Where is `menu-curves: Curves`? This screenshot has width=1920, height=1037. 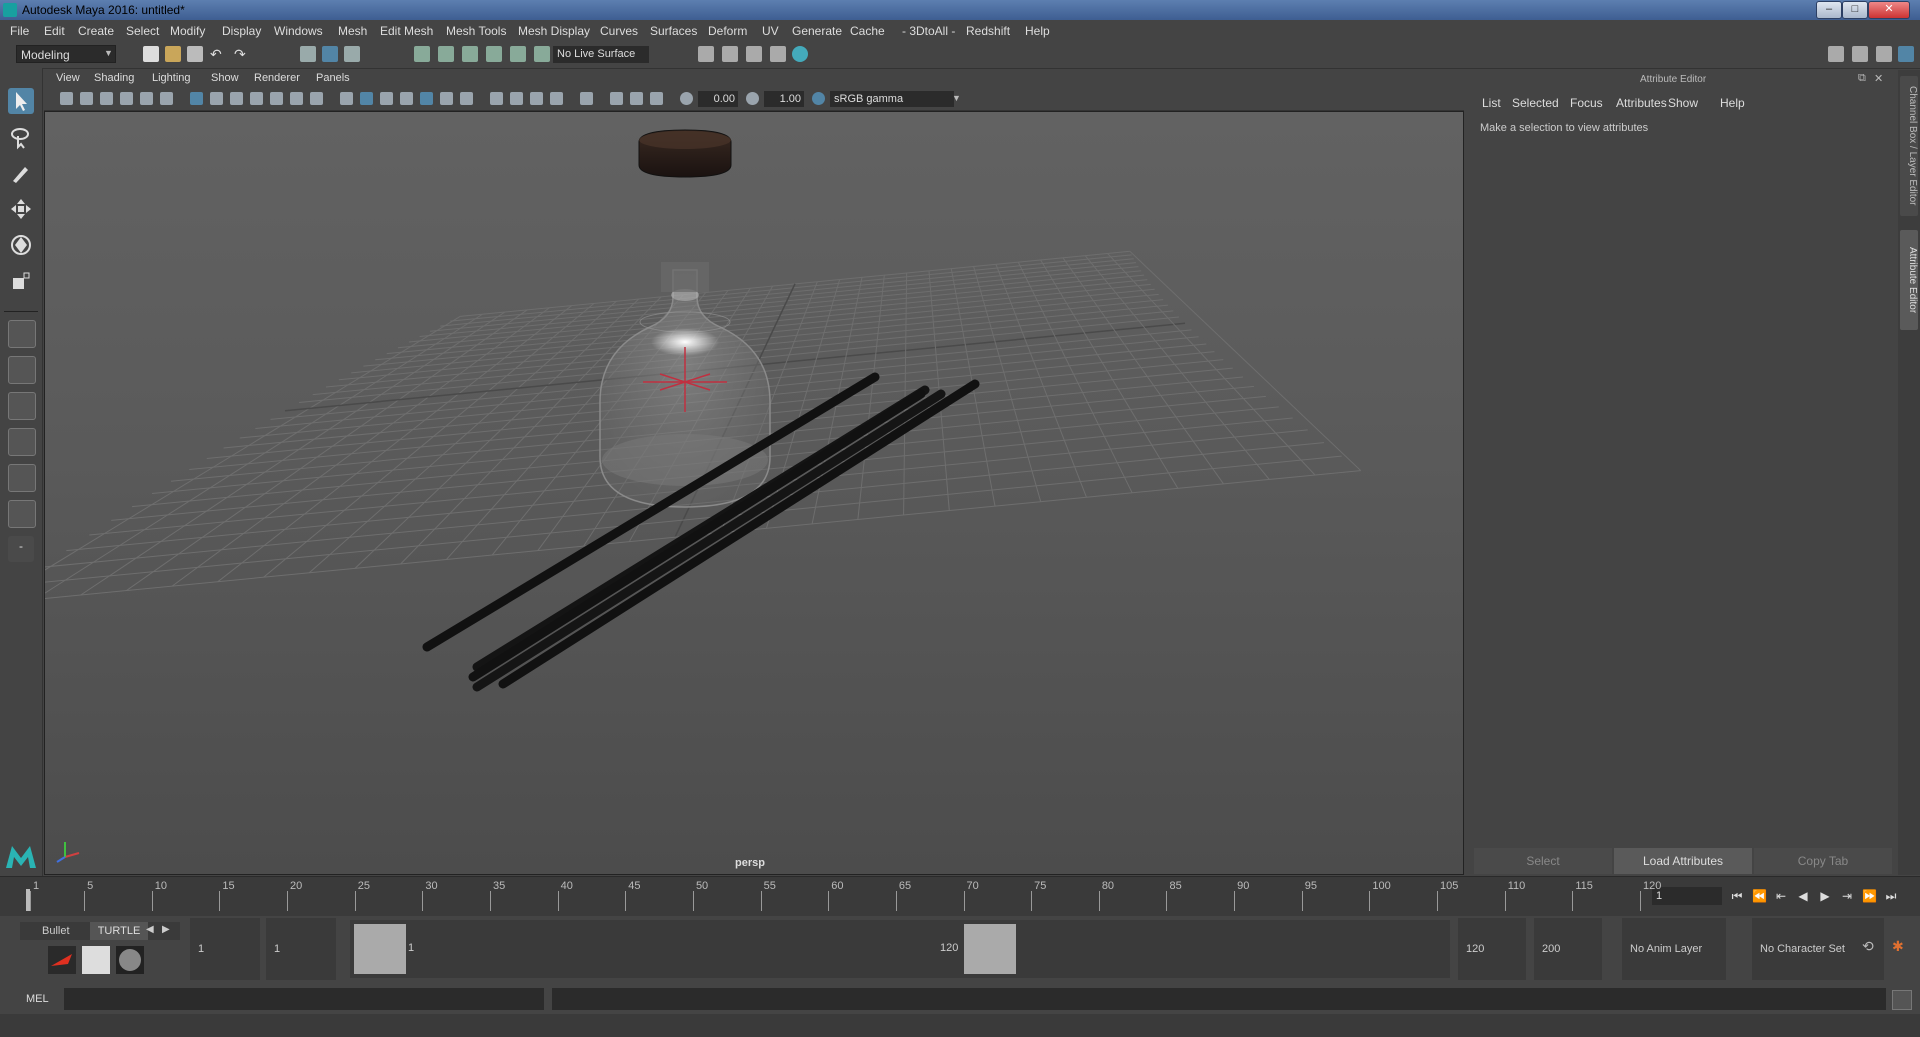 menu-curves: Curves is located at coordinates (619, 31).